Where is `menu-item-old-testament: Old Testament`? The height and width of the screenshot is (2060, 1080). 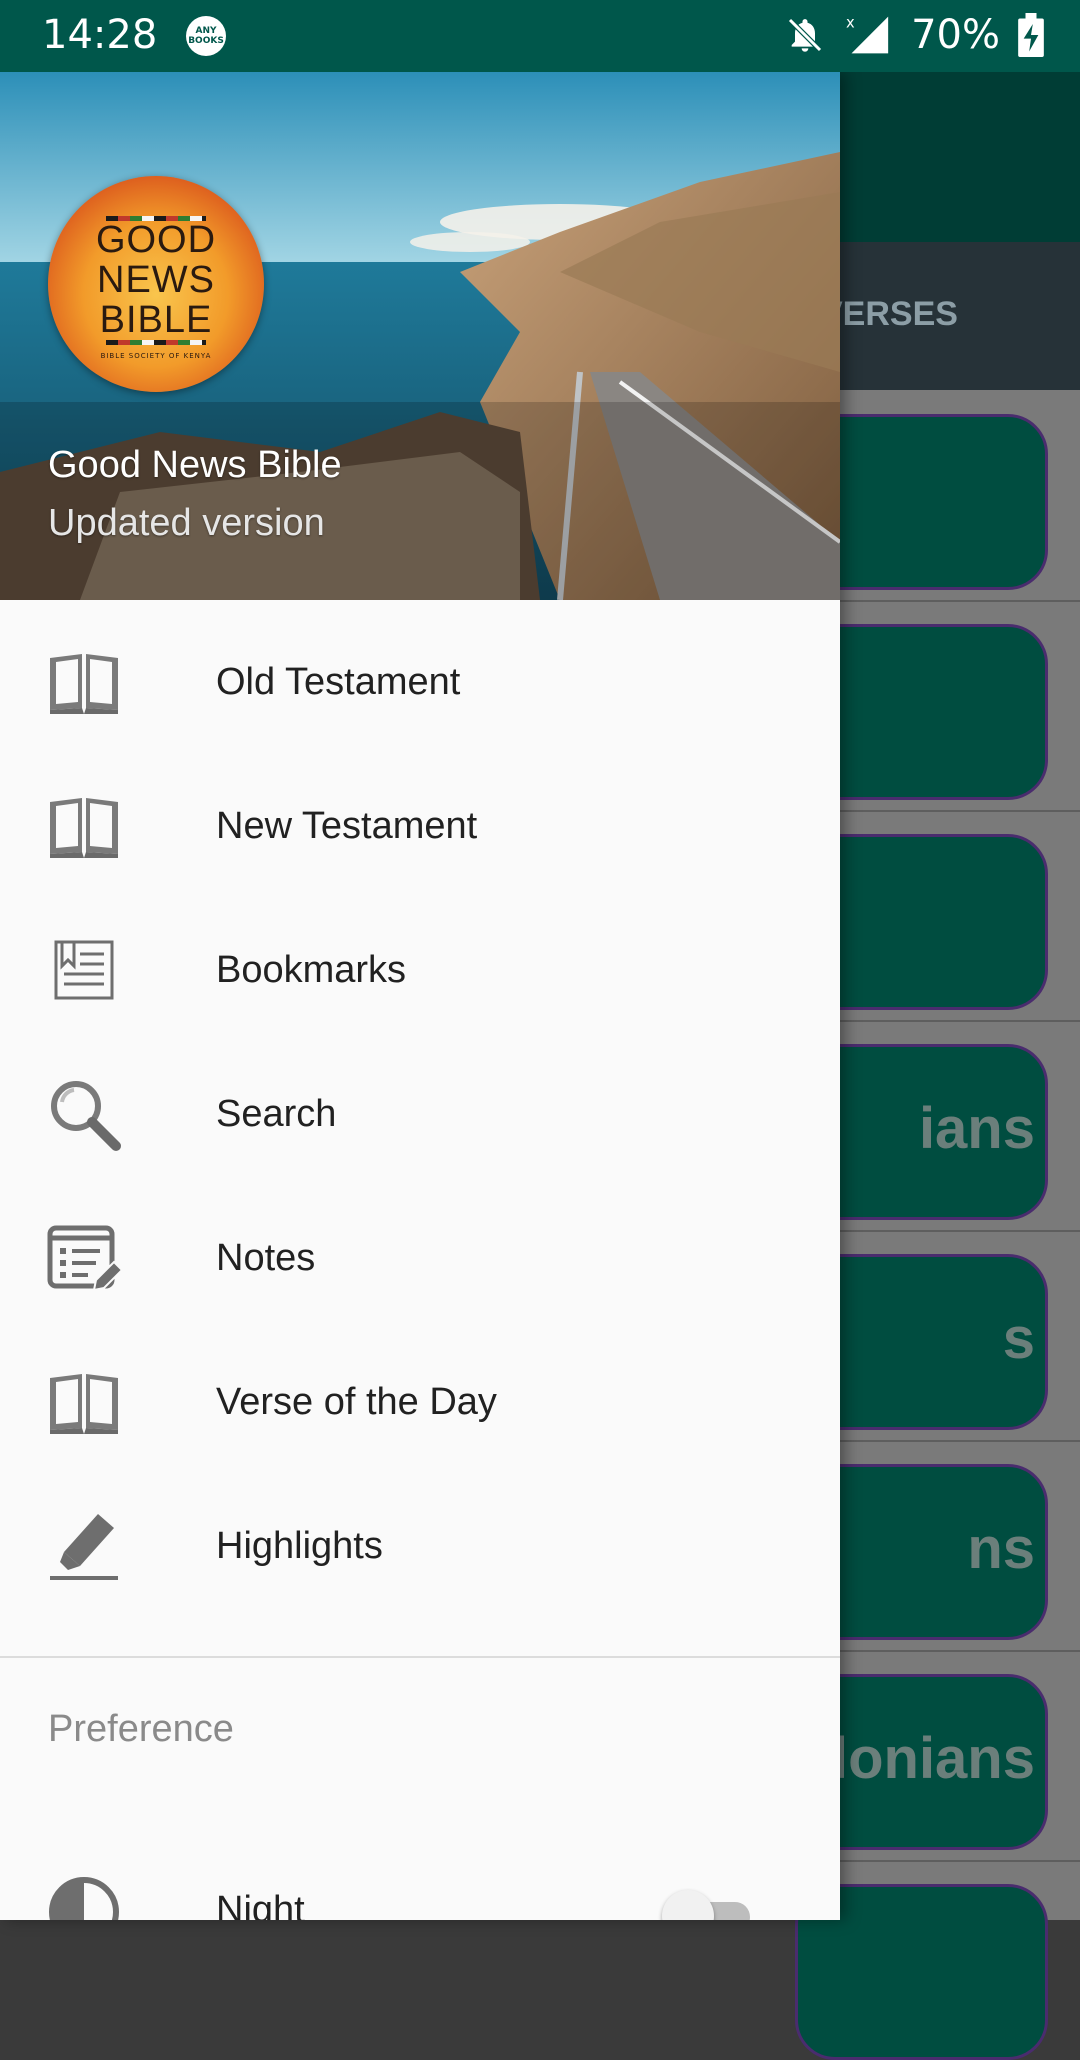
menu-item-old-testament: Old Testament is located at coordinates (420, 682).